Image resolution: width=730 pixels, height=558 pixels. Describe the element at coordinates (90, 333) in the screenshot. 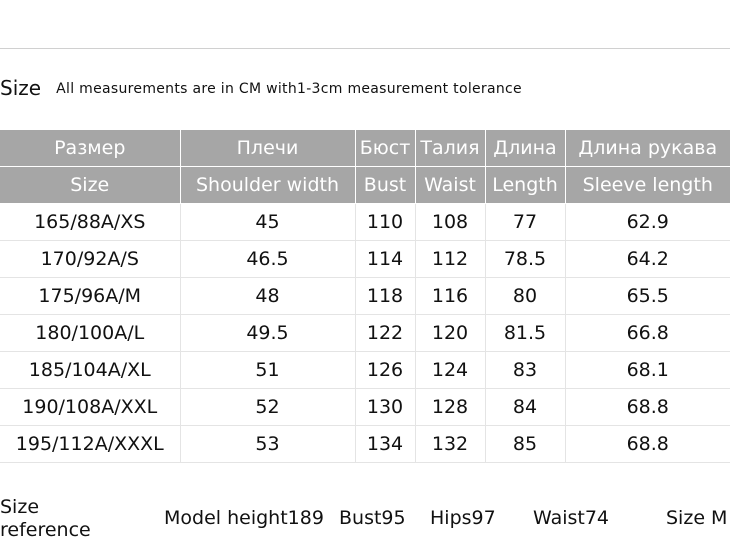

I see `cell-size: 180/100A/L` at that location.